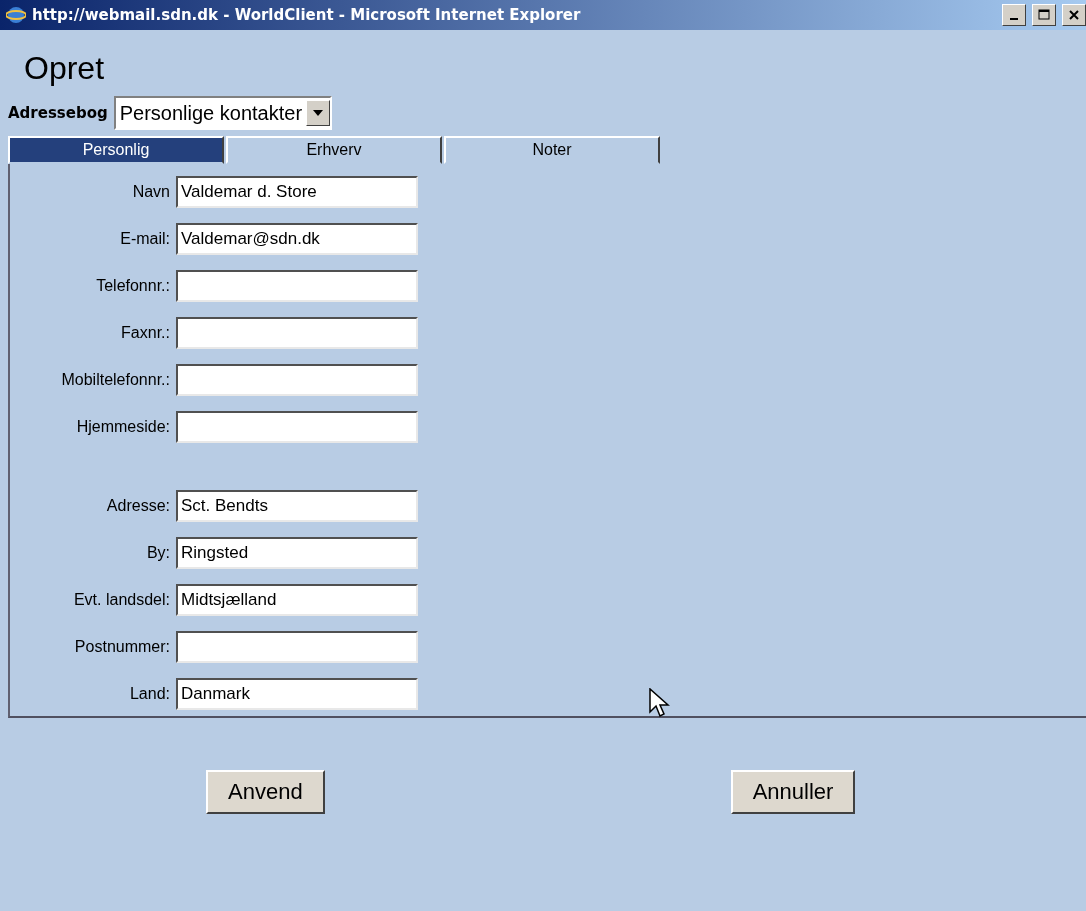  Describe the element at coordinates (121, 600) in the screenshot. I see `field-label: Evt. landsdel:` at that location.